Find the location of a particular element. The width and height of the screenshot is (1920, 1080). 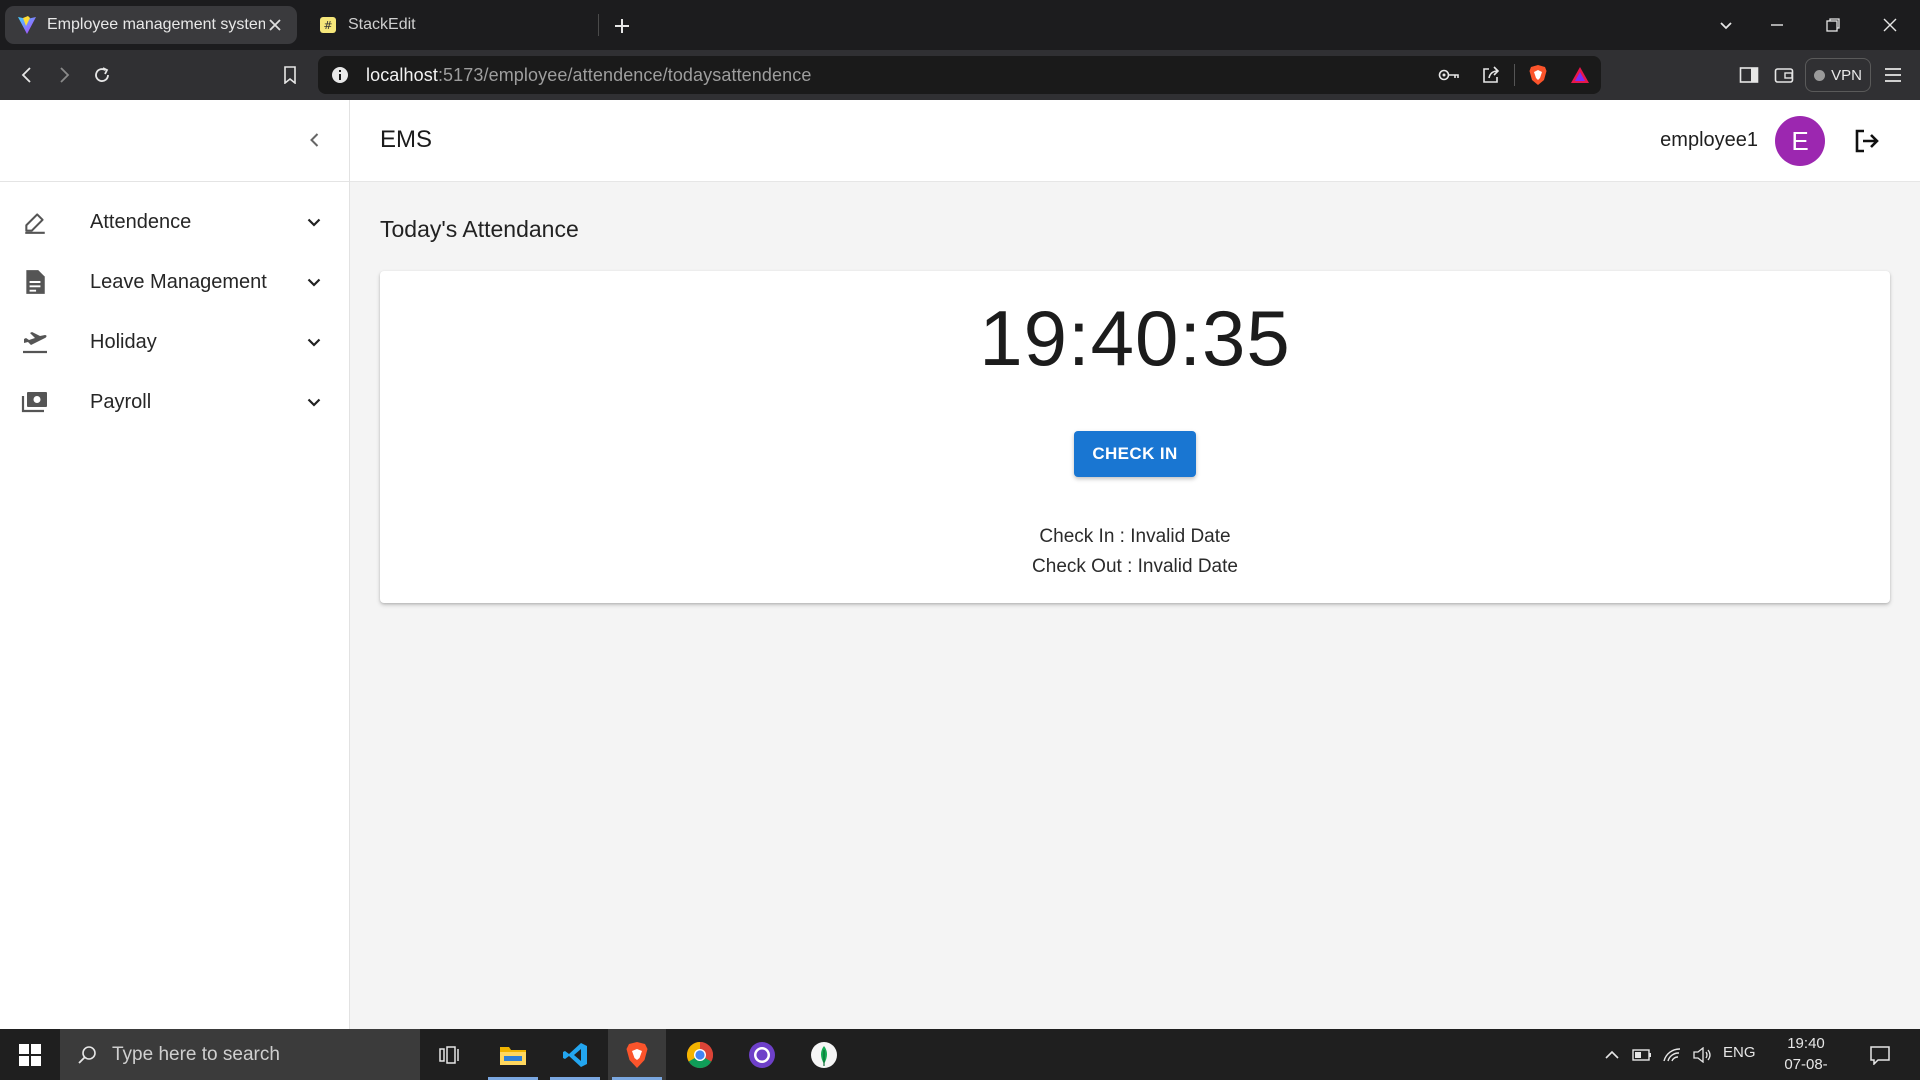

chrome-icon is located at coordinates (700, 1054).